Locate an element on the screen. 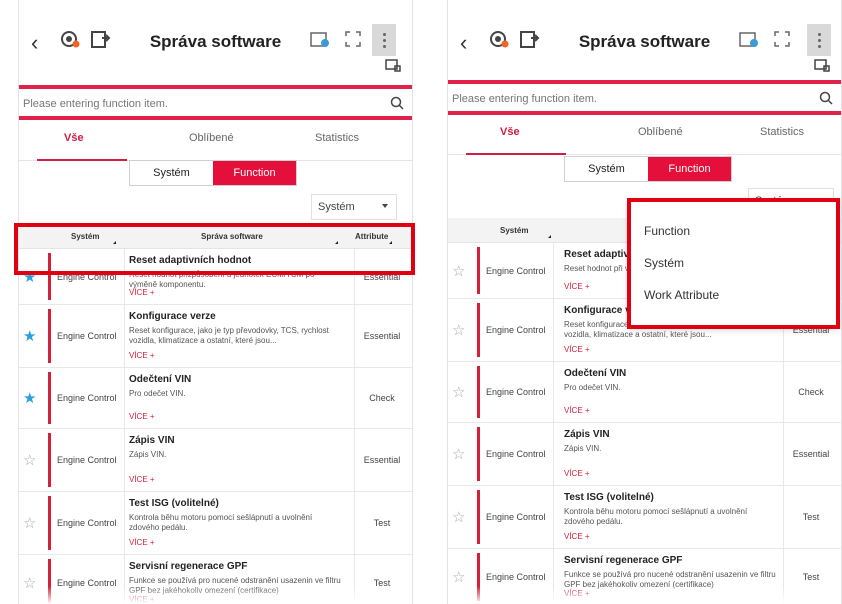  chevron-down-icon is located at coordinates (385, 206).